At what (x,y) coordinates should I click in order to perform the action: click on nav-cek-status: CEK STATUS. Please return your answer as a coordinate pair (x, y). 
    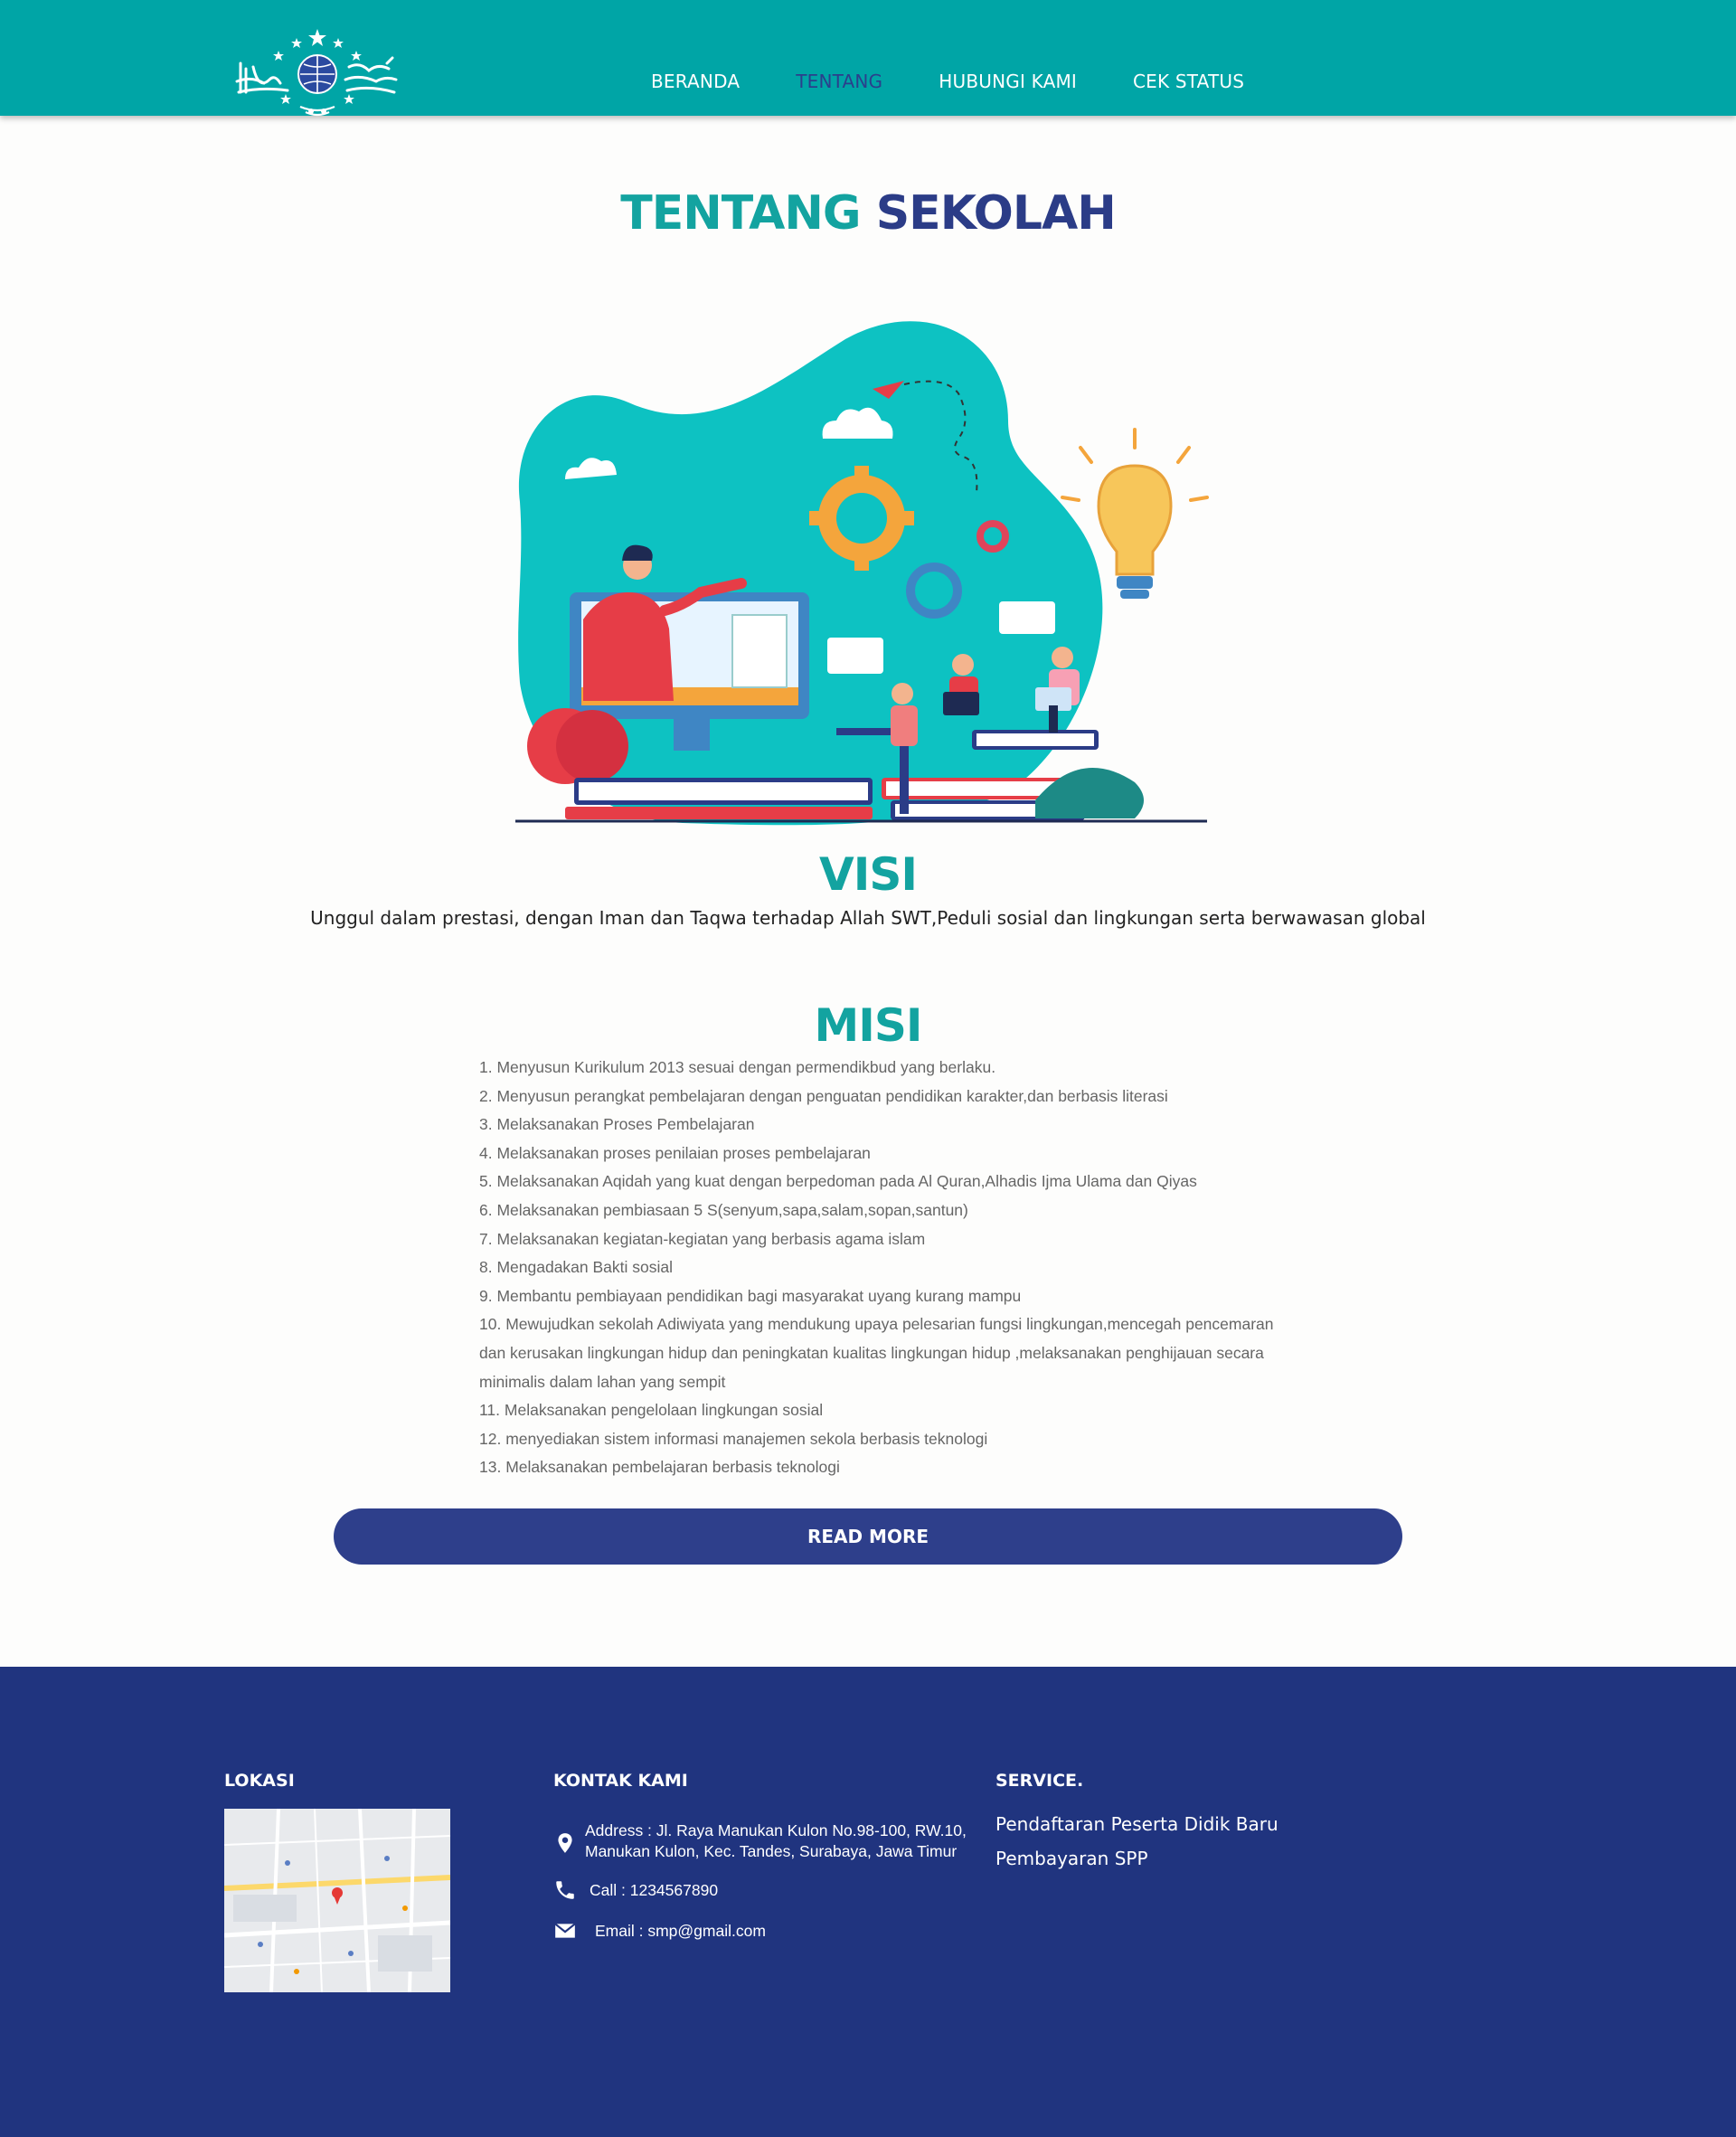
    Looking at the image, I should click on (1189, 81).